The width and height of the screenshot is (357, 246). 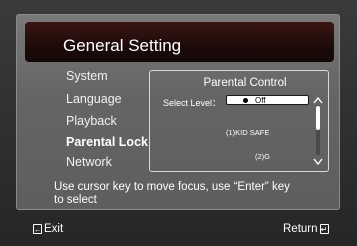 What do you see at coordinates (260, 100) in the screenshot?
I see `select-level-value: Off` at bounding box center [260, 100].